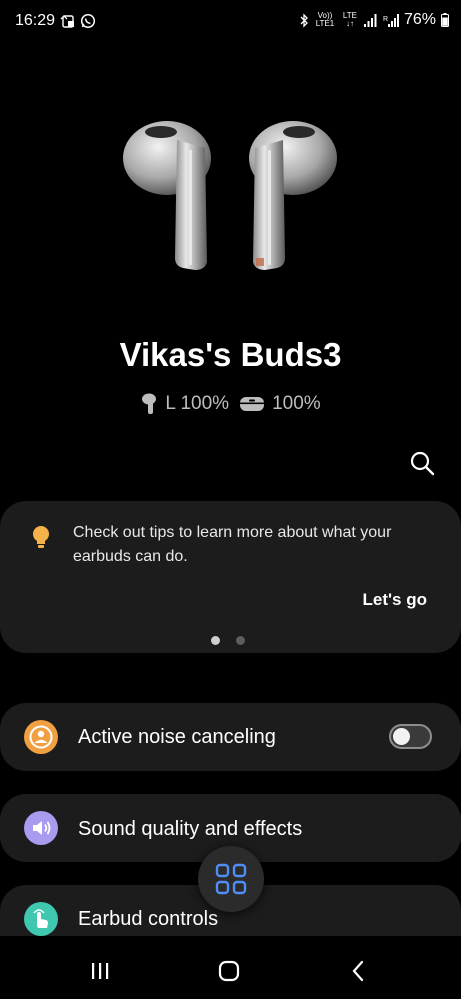 The height and width of the screenshot is (999, 461). I want to click on carousel-indicator, so click(228, 640).